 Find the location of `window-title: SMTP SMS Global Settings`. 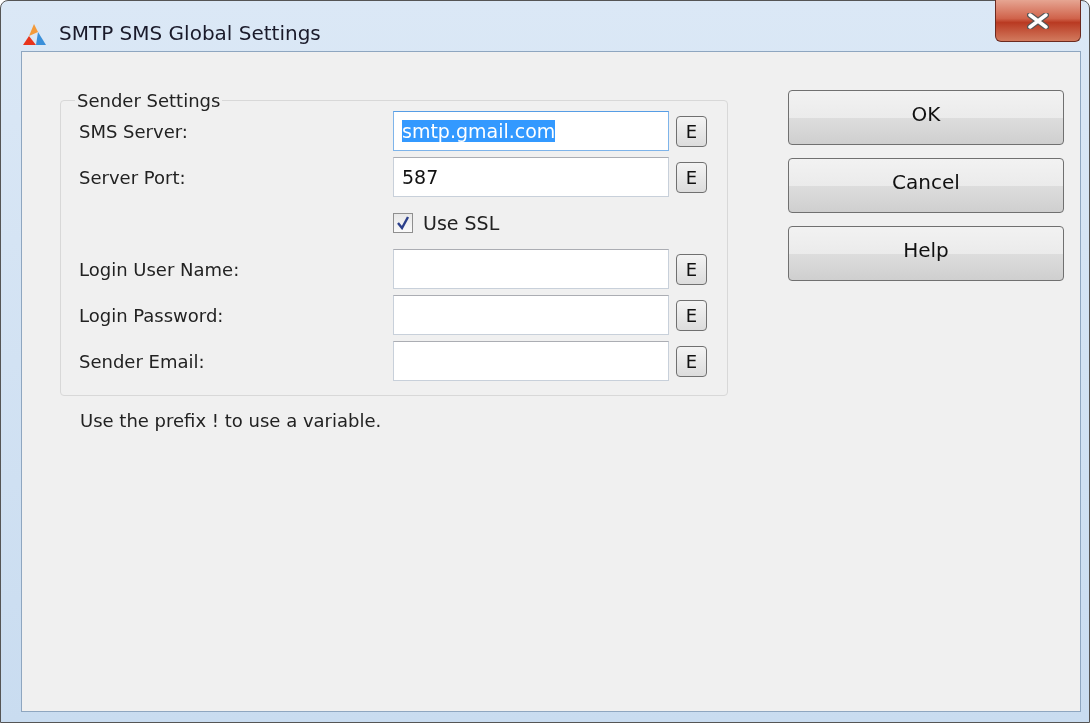

window-title: SMTP SMS Global Settings is located at coordinates (190, 33).